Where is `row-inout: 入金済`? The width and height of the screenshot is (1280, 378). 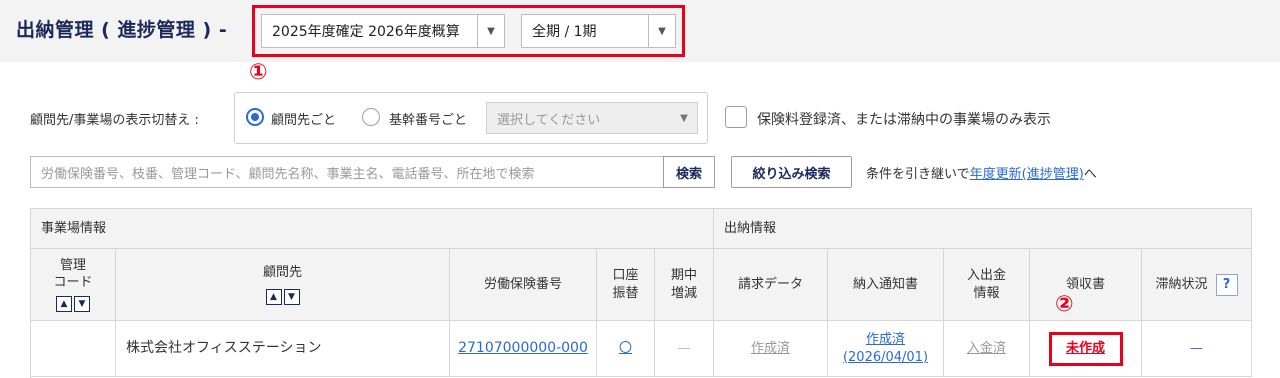 row-inout: 入金済 is located at coordinates (987, 349).